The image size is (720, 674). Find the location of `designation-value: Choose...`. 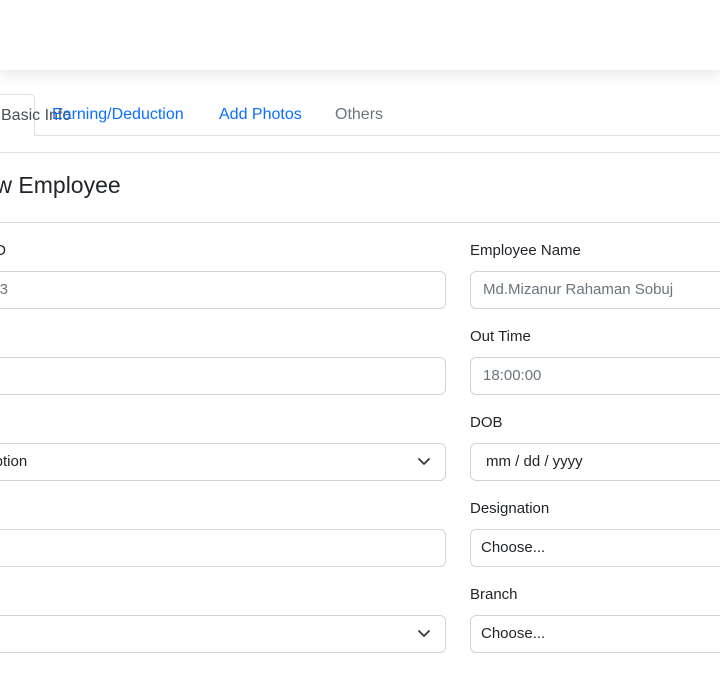

designation-value: Choose... is located at coordinates (513, 547).